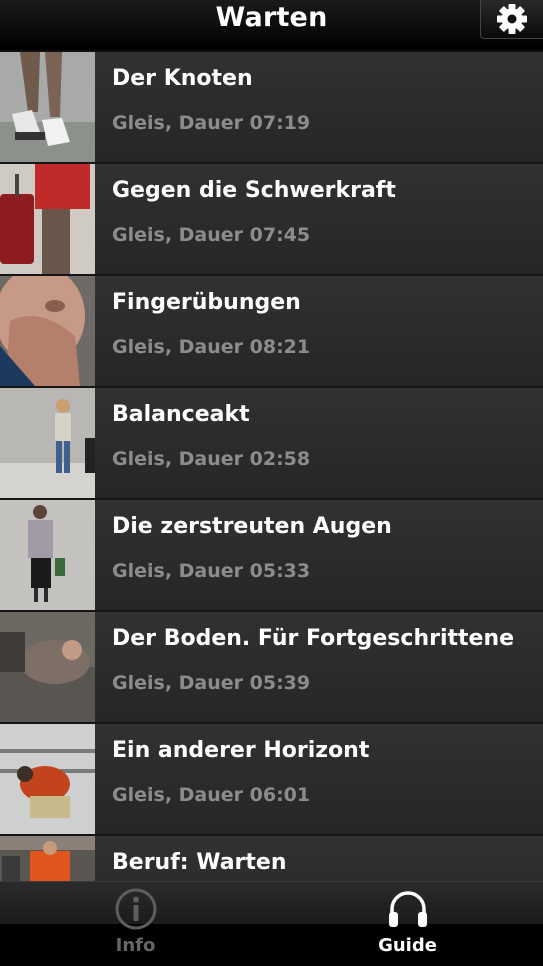 The image size is (543, 966). Describe the element at coordinates (135, 909) in the screenshot. I see `info-icon` at that location.